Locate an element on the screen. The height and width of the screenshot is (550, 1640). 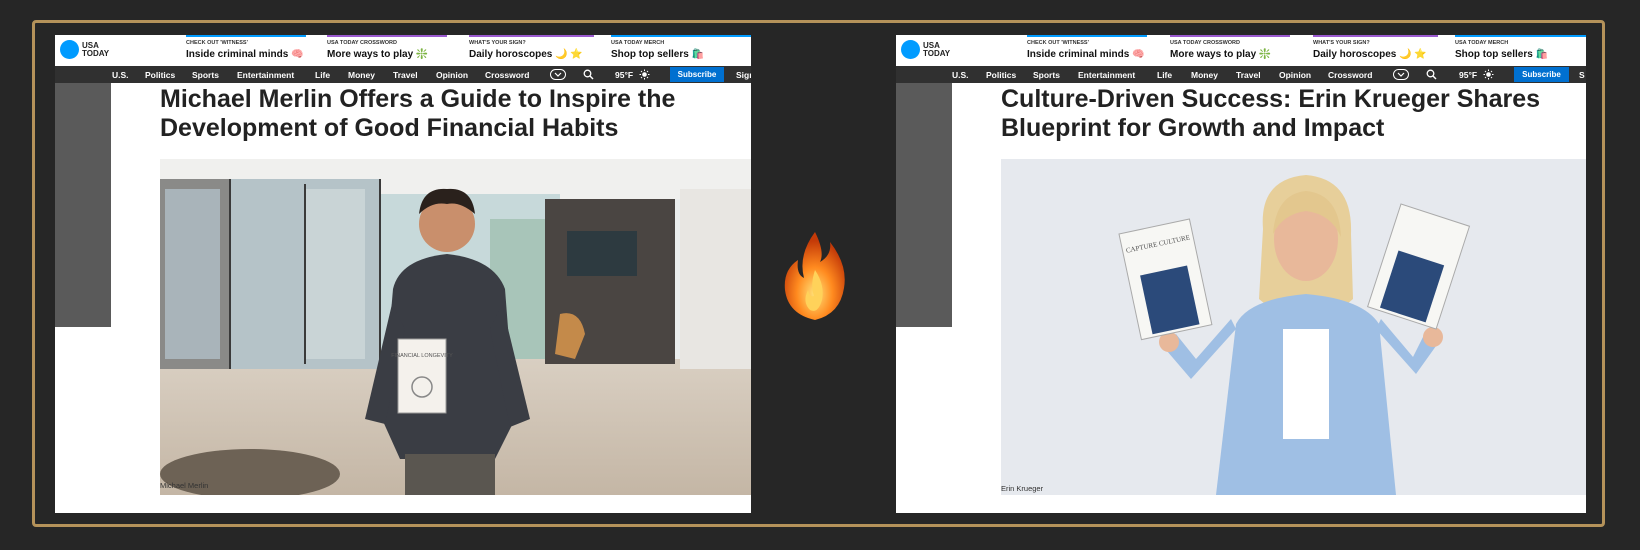
book-title-text: FINANCIAL LONGEVITY is located at coordinates (422, 356).